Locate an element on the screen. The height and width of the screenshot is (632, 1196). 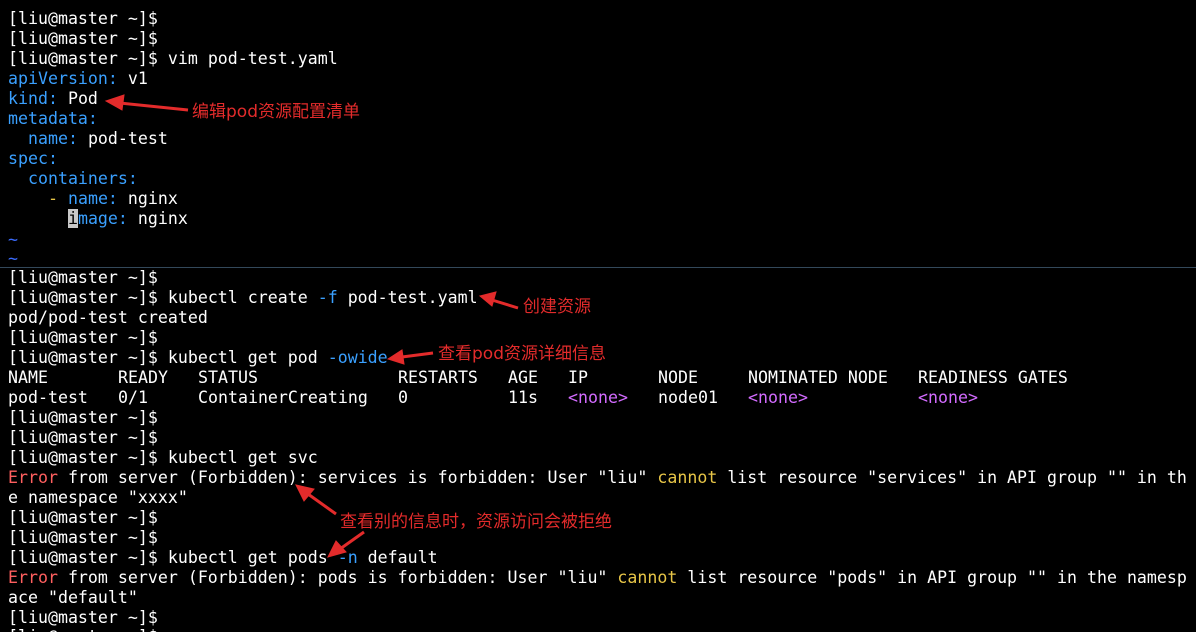
yaml-line-apiversion: apiVersion: v1 is located at coordinates (78, 79).